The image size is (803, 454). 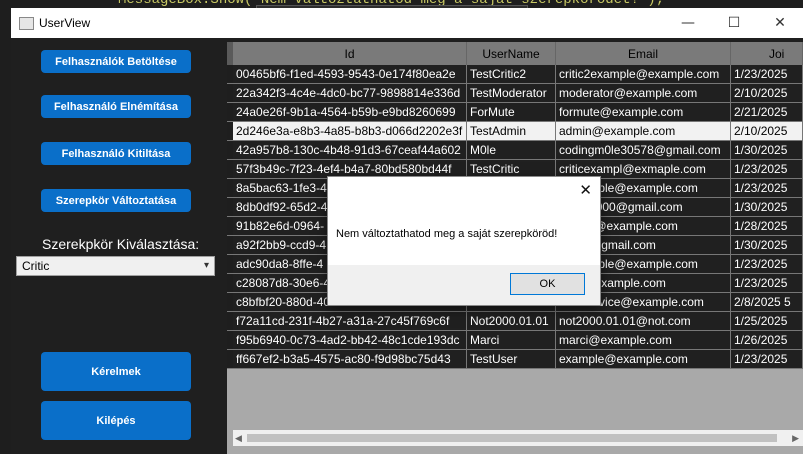 I want to click on cell-email: codingm0le30578@gmail.com, so click(x=643, y=150).